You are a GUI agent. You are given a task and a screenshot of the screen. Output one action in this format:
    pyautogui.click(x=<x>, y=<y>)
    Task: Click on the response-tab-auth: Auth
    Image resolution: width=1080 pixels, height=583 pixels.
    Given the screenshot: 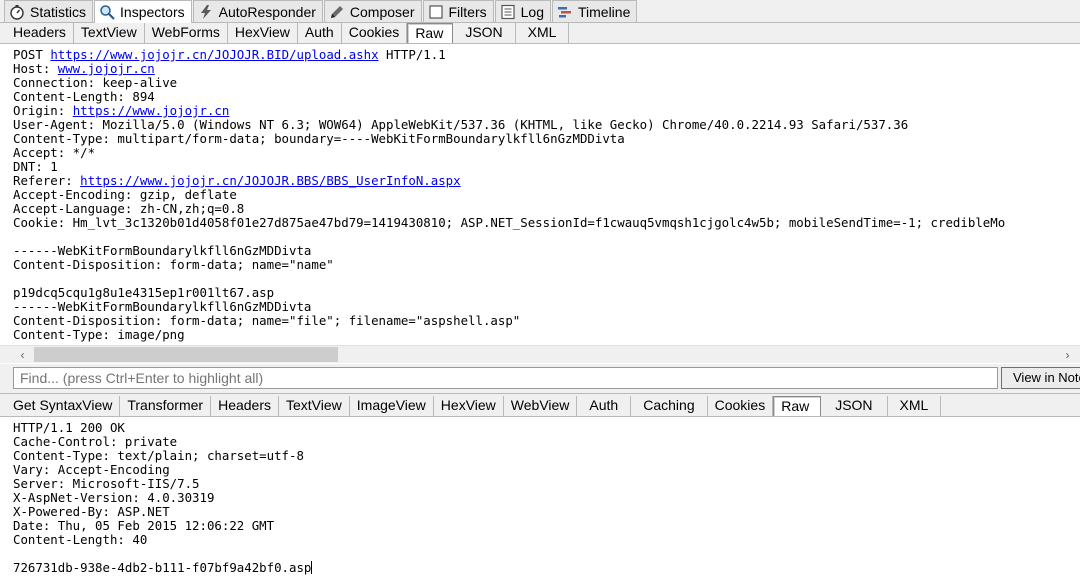 What is the action you would take?
    pyautogui.click(x=604, y=406)
    